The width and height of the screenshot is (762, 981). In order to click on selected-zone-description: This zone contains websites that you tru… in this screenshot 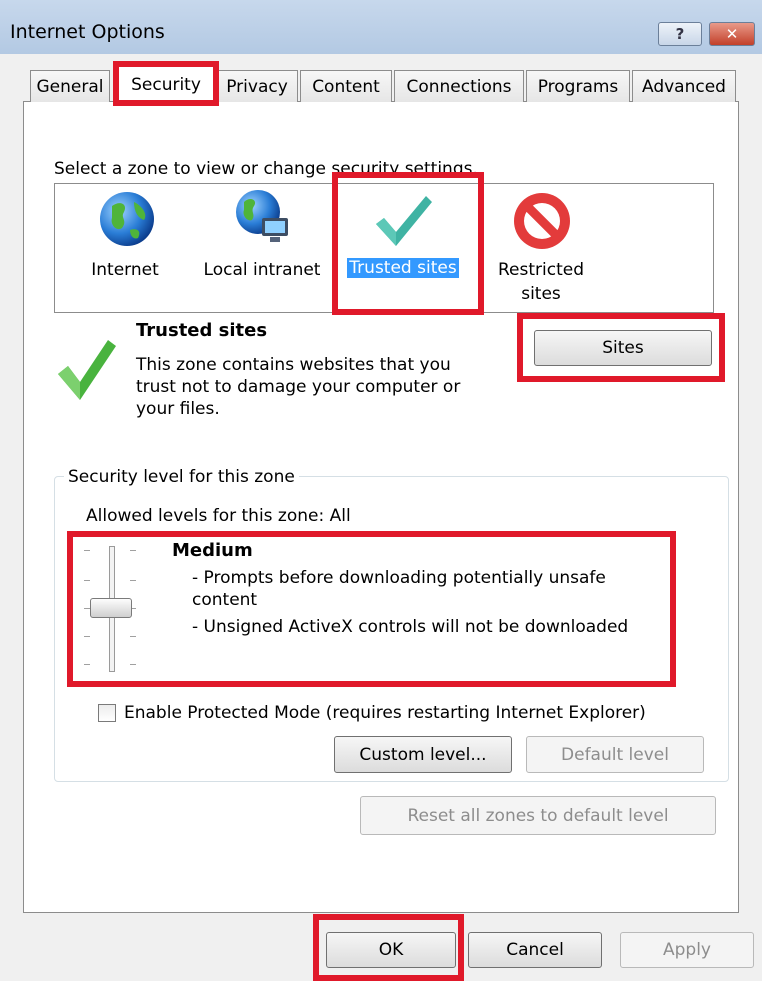, I will do `click(298, 387)`.